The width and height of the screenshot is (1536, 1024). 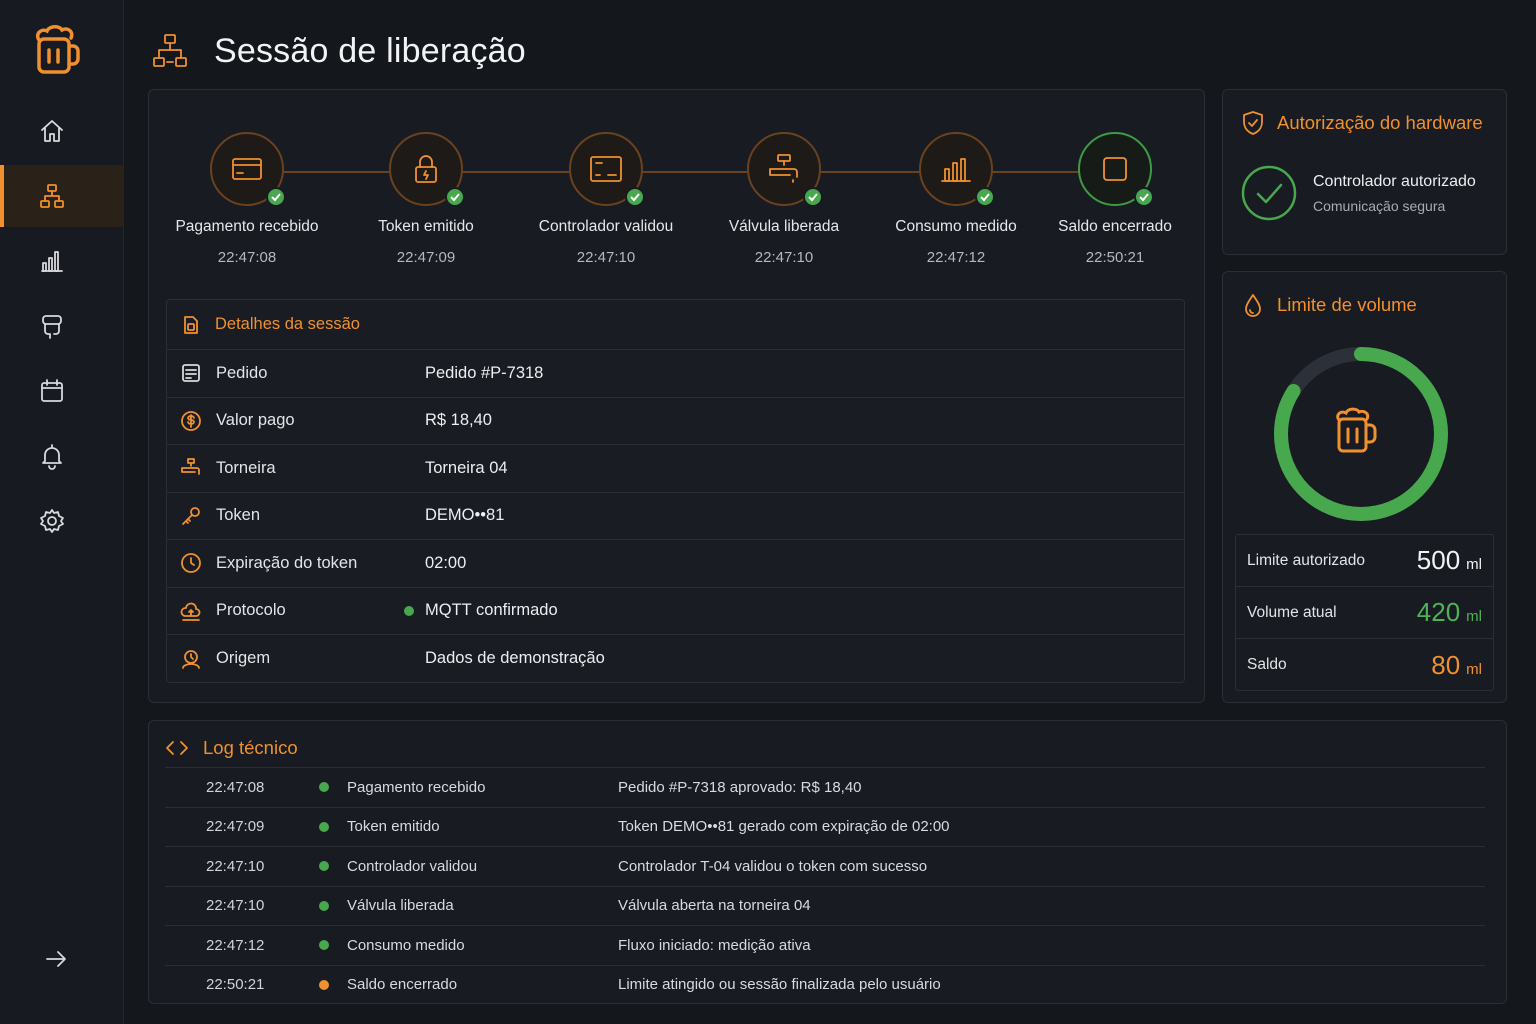 I want to click on detail-row-origin: Origem Dados de demonstração, so click(x=675, y=659).